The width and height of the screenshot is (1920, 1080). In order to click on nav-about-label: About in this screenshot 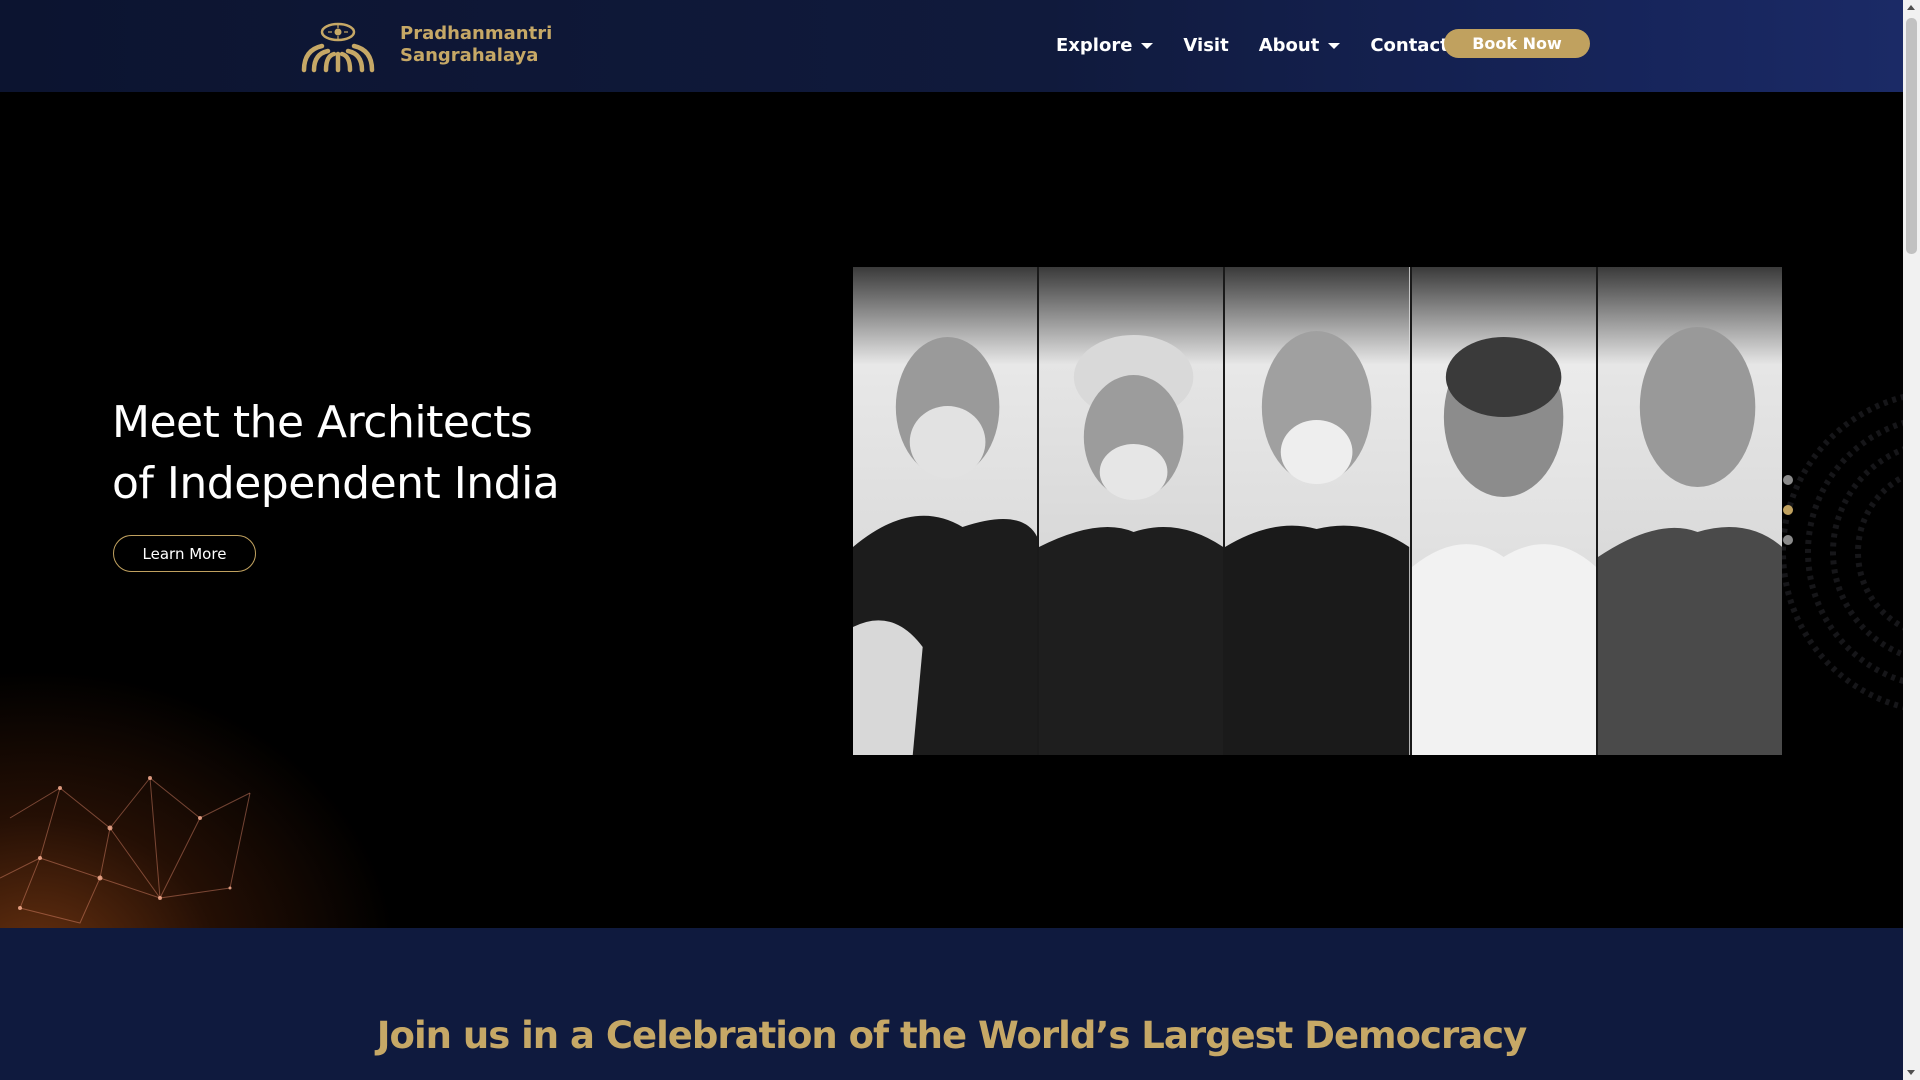, I will do `click(1289, 45)`.